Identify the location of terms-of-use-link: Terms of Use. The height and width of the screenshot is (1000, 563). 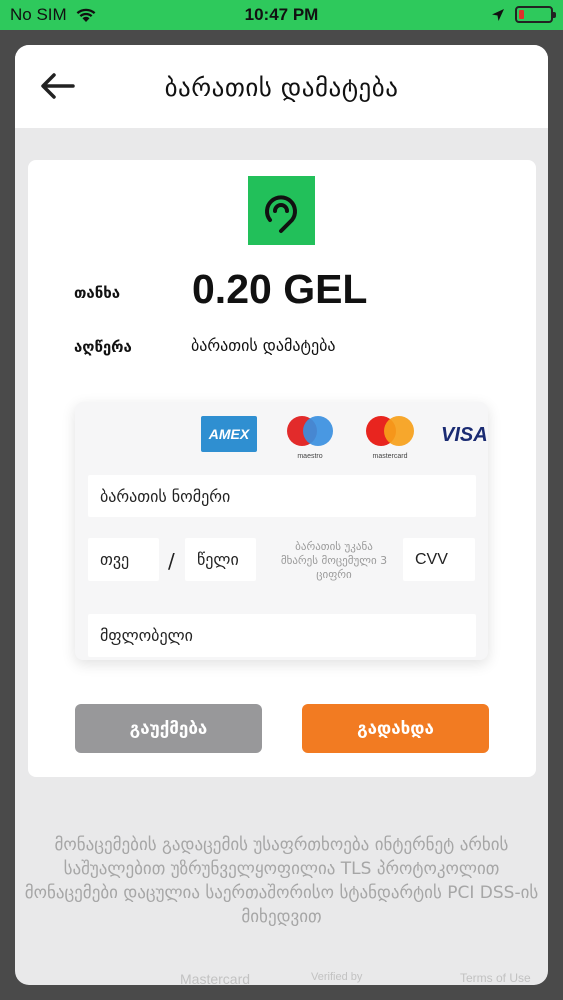
(495, 978).